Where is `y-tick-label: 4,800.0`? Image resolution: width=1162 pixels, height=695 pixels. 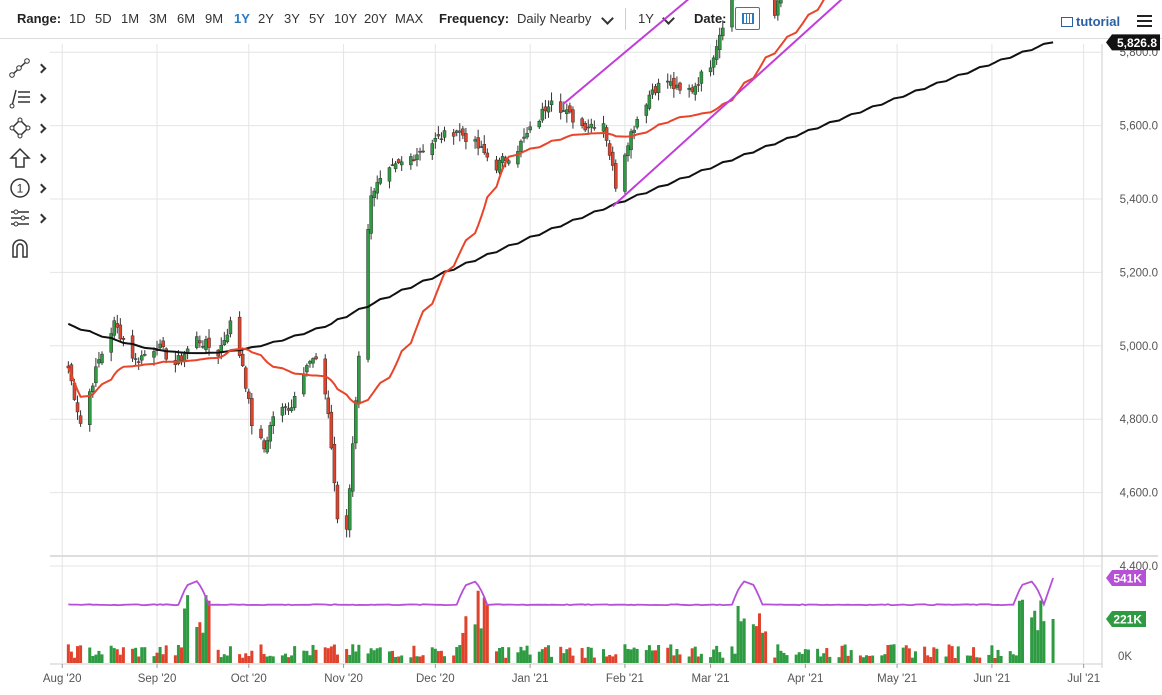
y-tick-label: 4,800.0 is located at coordinates (1139, 420).